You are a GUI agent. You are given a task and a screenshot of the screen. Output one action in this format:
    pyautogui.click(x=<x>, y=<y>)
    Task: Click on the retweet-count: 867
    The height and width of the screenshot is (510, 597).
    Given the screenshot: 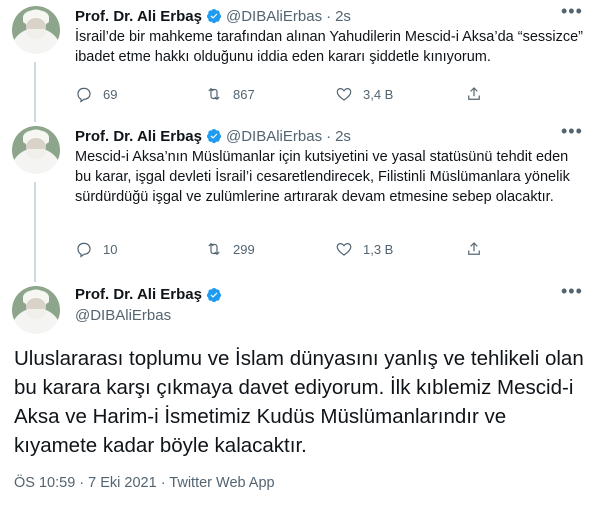 What is the action you would take?
    pyautogui.click(x=244, y=94)
    